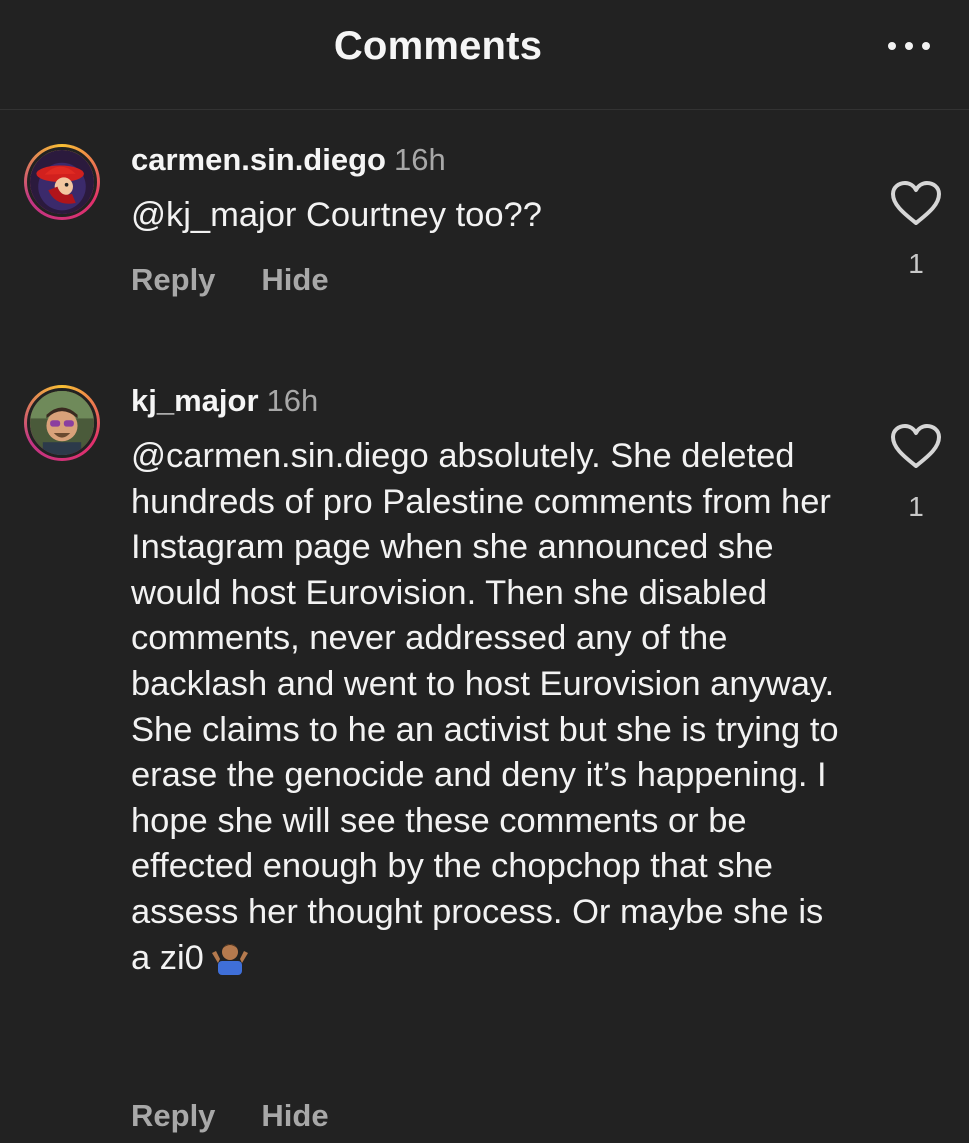 The width and height of the screenshot is (969, 1143). I want to click on more-horizontal-icon, so click(918, 48).